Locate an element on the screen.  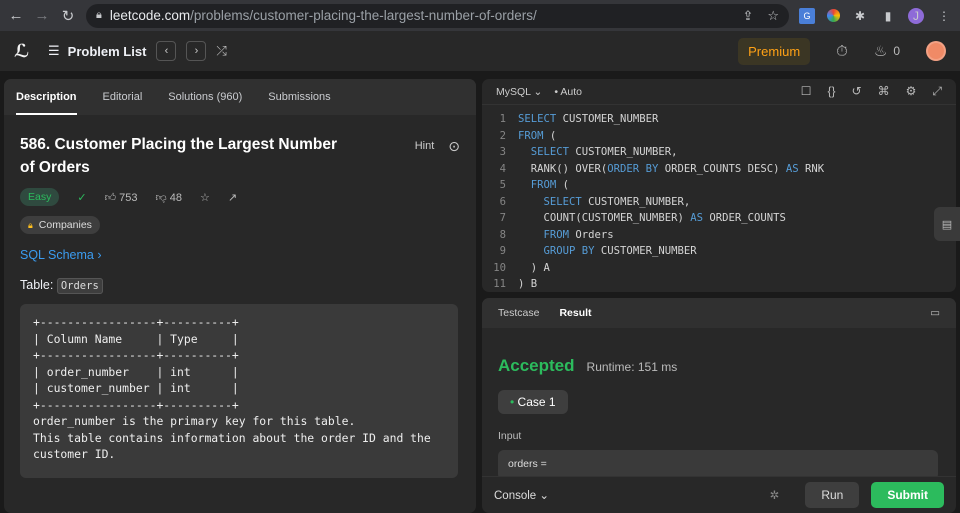
tab-solutions: Solutions (960) is located at coordinates (205, 97).